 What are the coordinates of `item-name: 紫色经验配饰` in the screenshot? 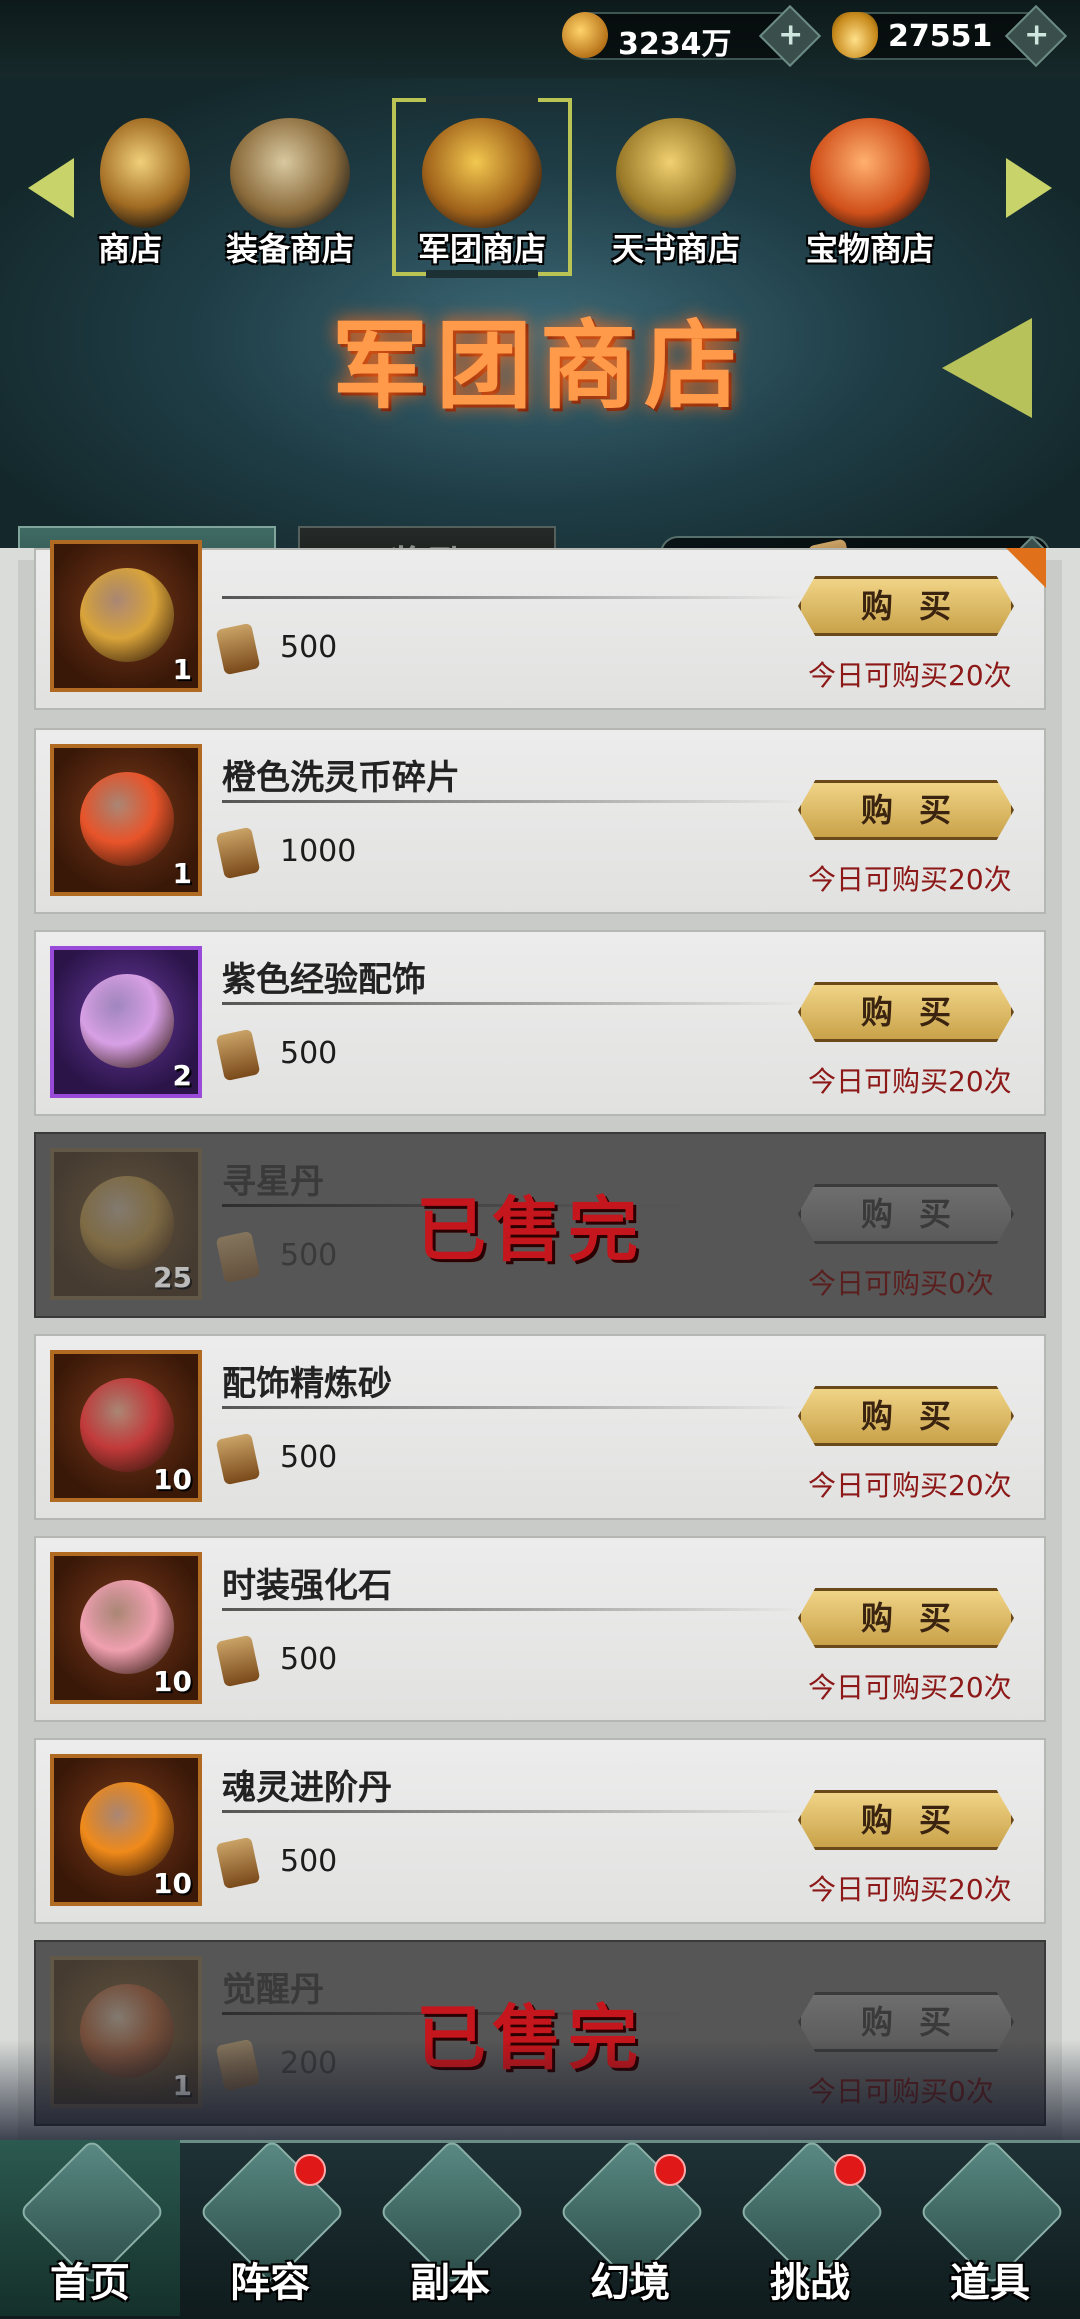 It's located at (324, 980).